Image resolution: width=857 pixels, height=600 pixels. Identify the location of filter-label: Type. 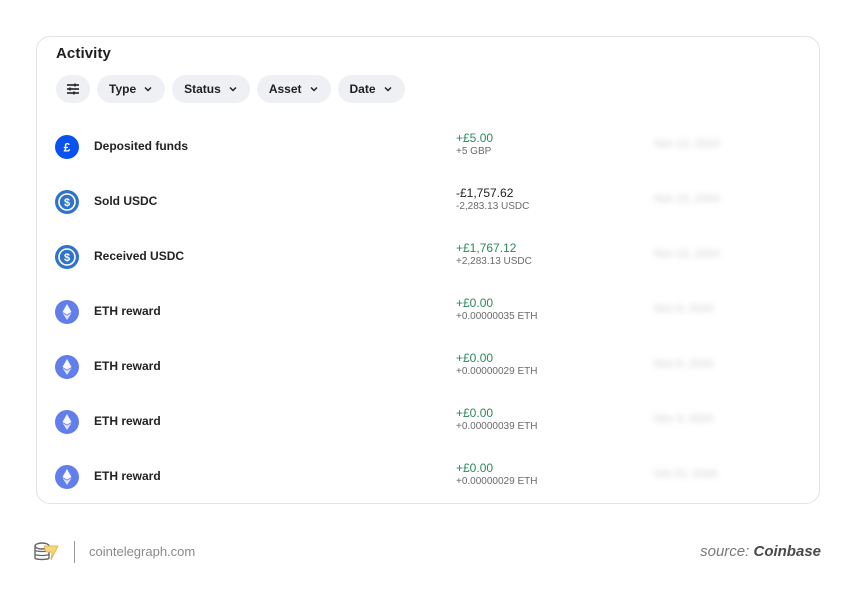
(123, 89).